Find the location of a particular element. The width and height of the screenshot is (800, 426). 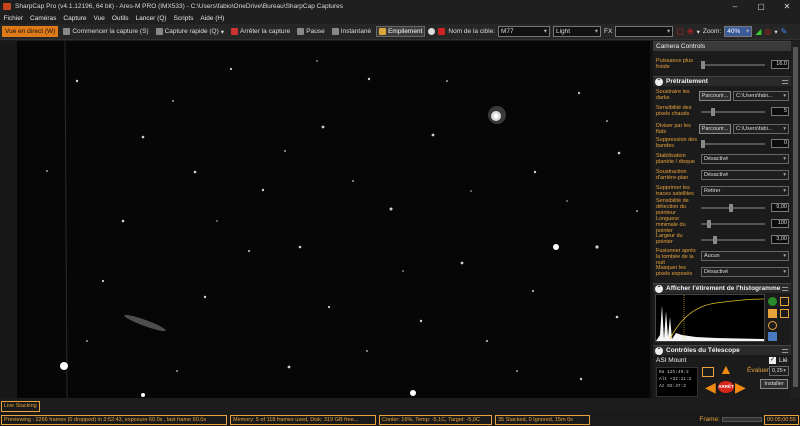

crosshair-icon: ⊕ is located at coordinates (690, 31).